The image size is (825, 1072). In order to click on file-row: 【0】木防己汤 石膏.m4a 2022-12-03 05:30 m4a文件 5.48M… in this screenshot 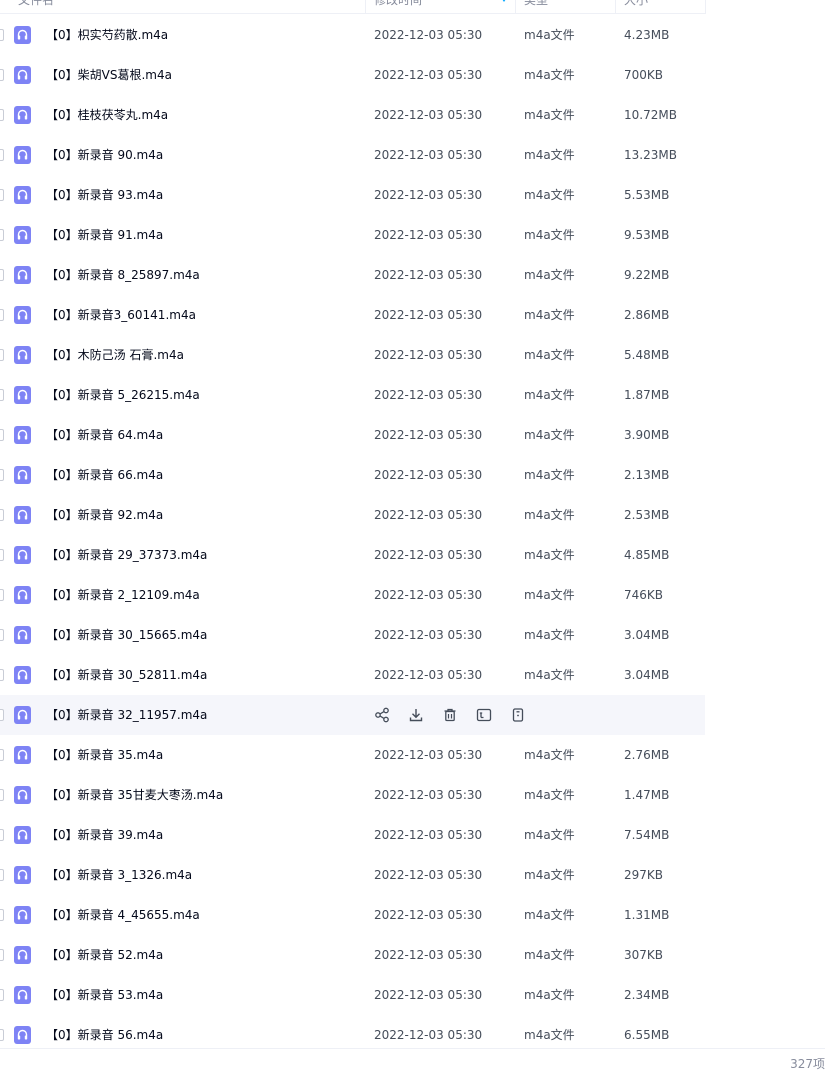, I will do `click(352, 355)`.